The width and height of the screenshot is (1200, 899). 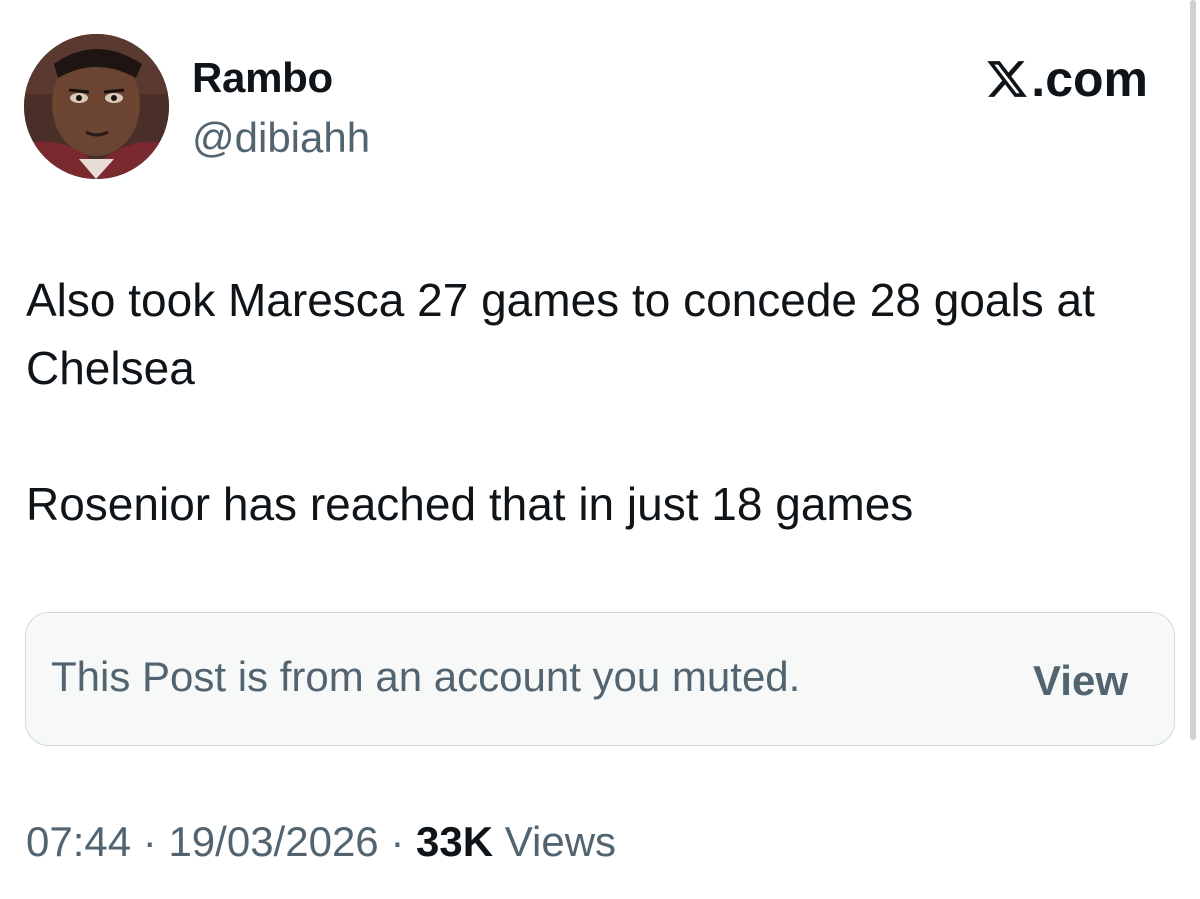 What do you see at coordinates (281, 138) in the screenshot?
I see `user-handle: @dibiahh` at bounding box center [281, 138].